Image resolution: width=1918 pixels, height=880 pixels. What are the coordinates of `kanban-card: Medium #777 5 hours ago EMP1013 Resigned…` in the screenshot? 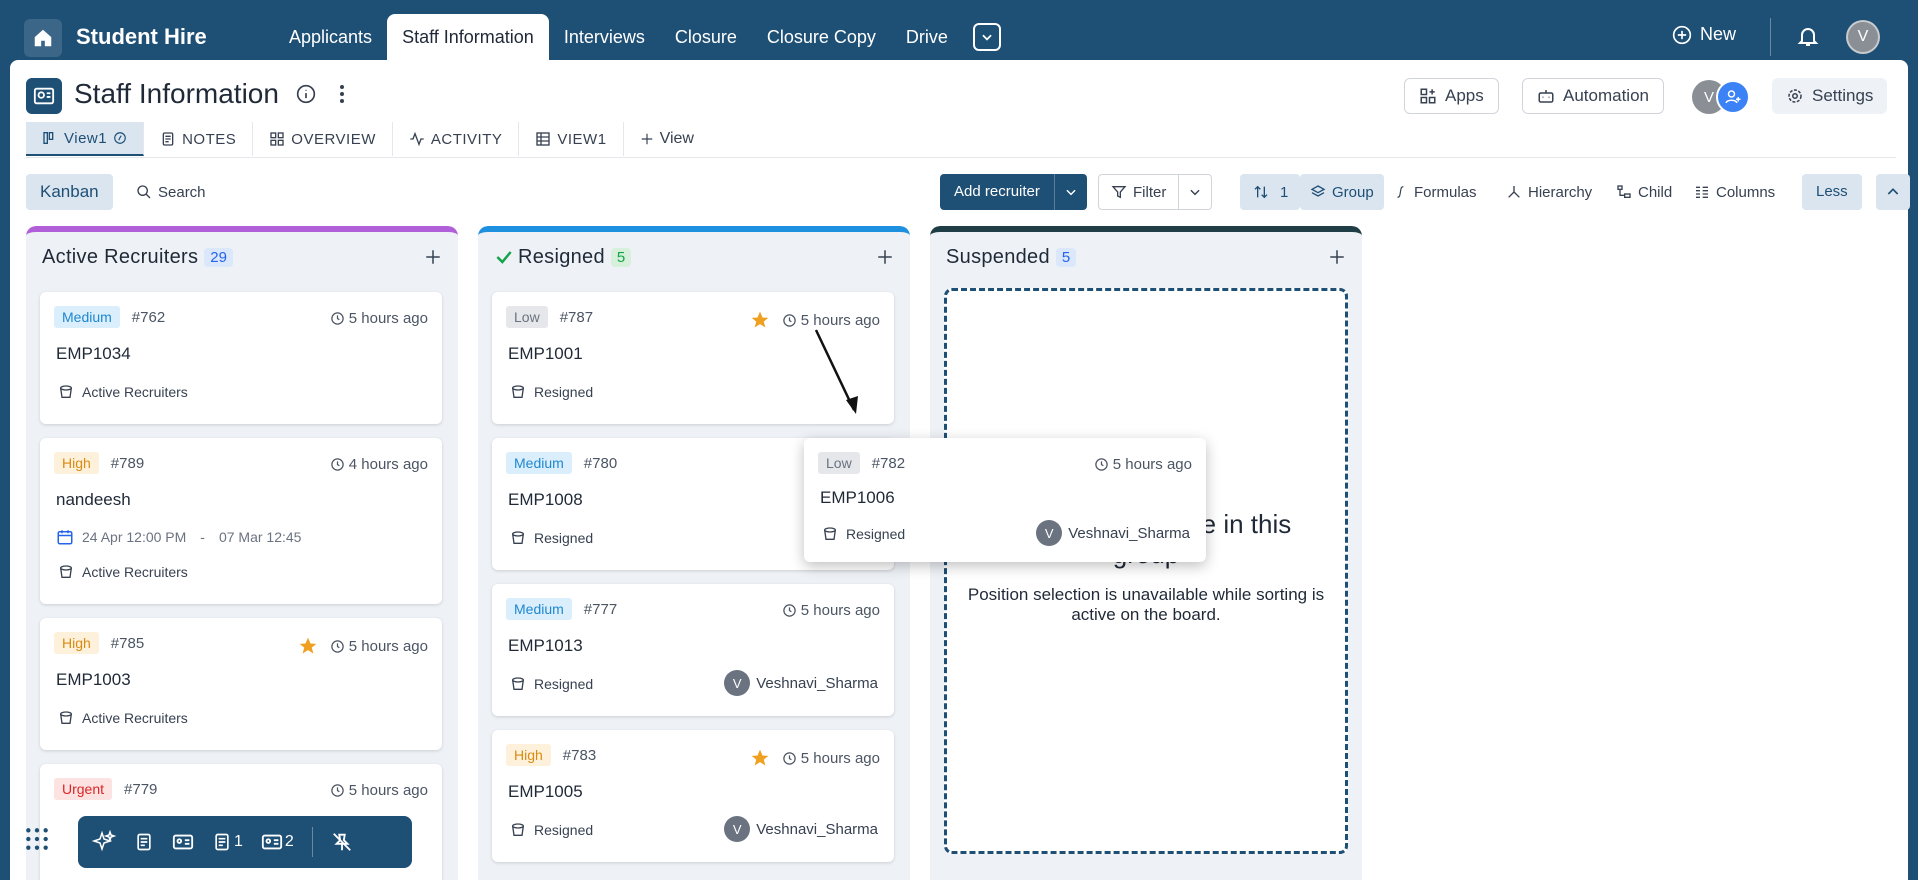 It's located at (693, 650).